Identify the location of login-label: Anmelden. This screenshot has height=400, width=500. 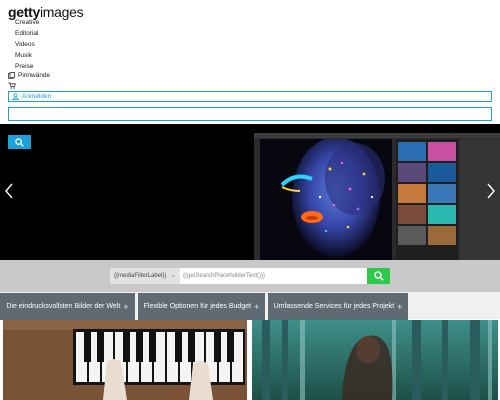
(37, 96).